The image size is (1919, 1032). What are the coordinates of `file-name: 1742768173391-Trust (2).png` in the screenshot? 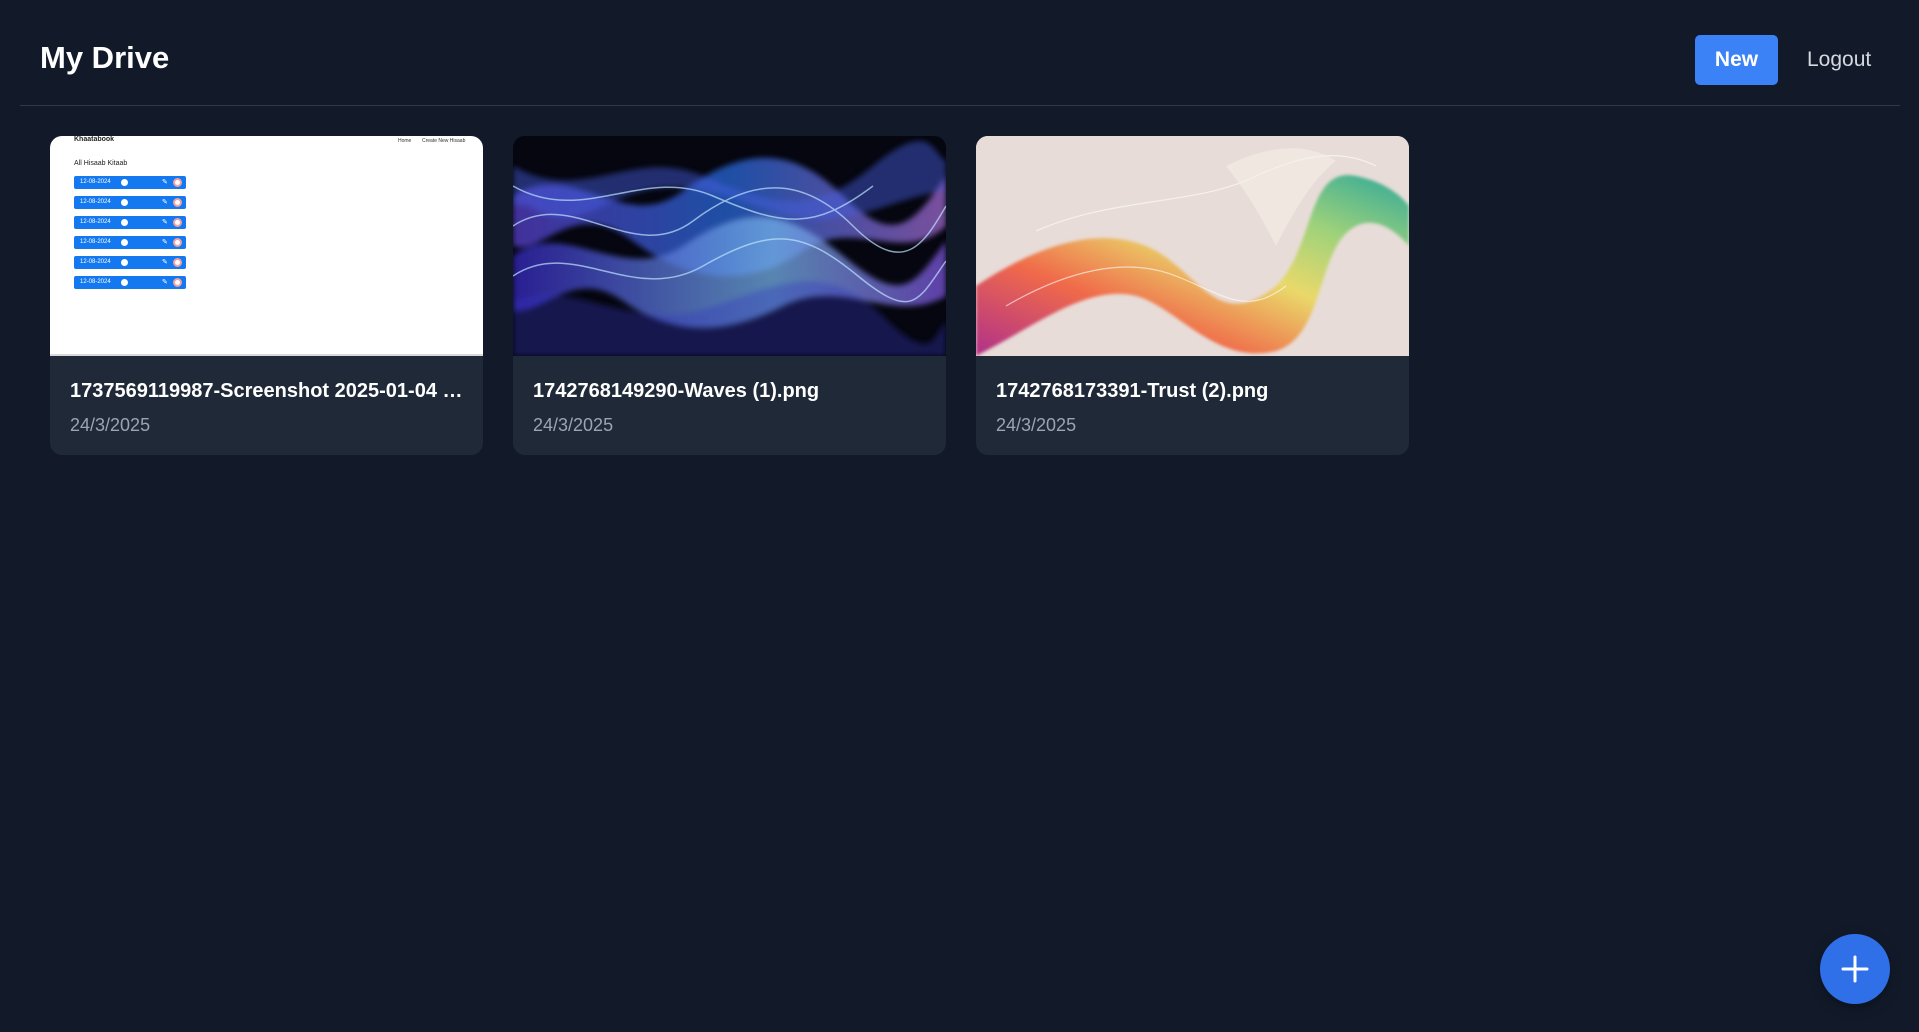 It's located at (1132, 391).